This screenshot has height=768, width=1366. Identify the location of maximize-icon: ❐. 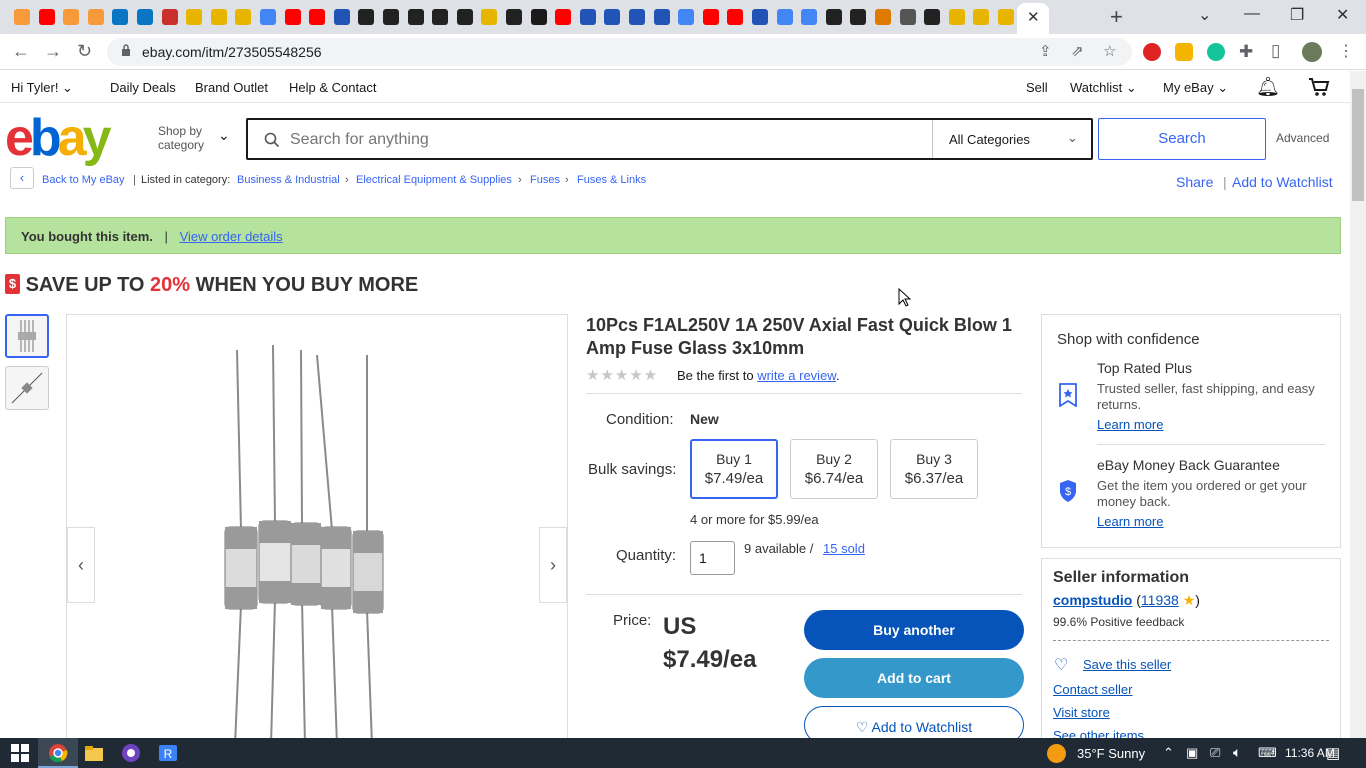
(1297, 15).